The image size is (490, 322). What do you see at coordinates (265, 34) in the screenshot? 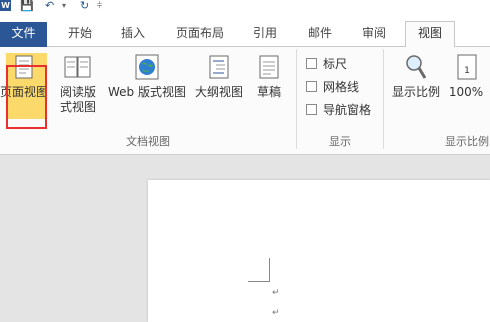
I see `tab-references: 引用` at bounding box center [265, 34].